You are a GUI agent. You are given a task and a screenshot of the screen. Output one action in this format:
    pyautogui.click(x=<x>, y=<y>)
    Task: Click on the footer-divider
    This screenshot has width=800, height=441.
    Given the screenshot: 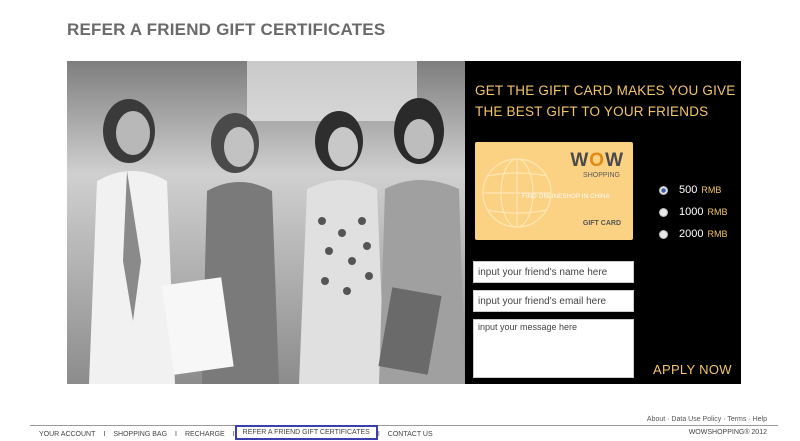 What is the action you would take?
    pyautogui.click(x=404, y=425)
    